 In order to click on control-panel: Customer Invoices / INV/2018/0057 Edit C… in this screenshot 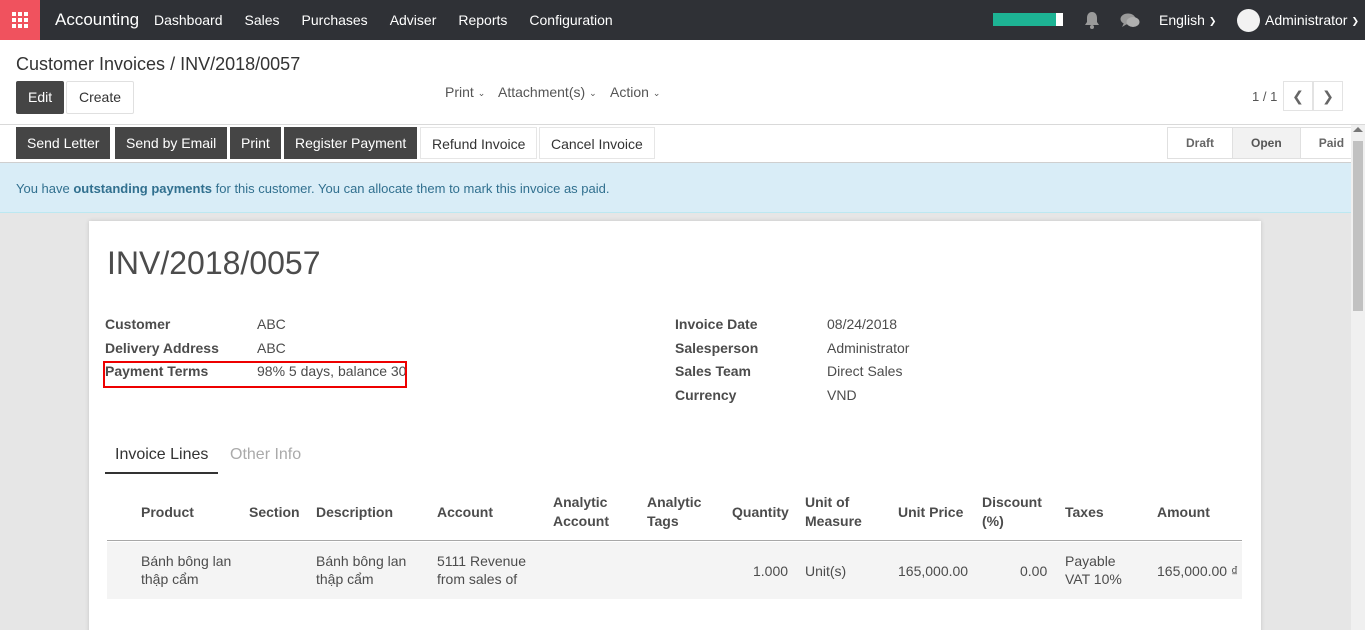, I will do `click(682, 82)`.